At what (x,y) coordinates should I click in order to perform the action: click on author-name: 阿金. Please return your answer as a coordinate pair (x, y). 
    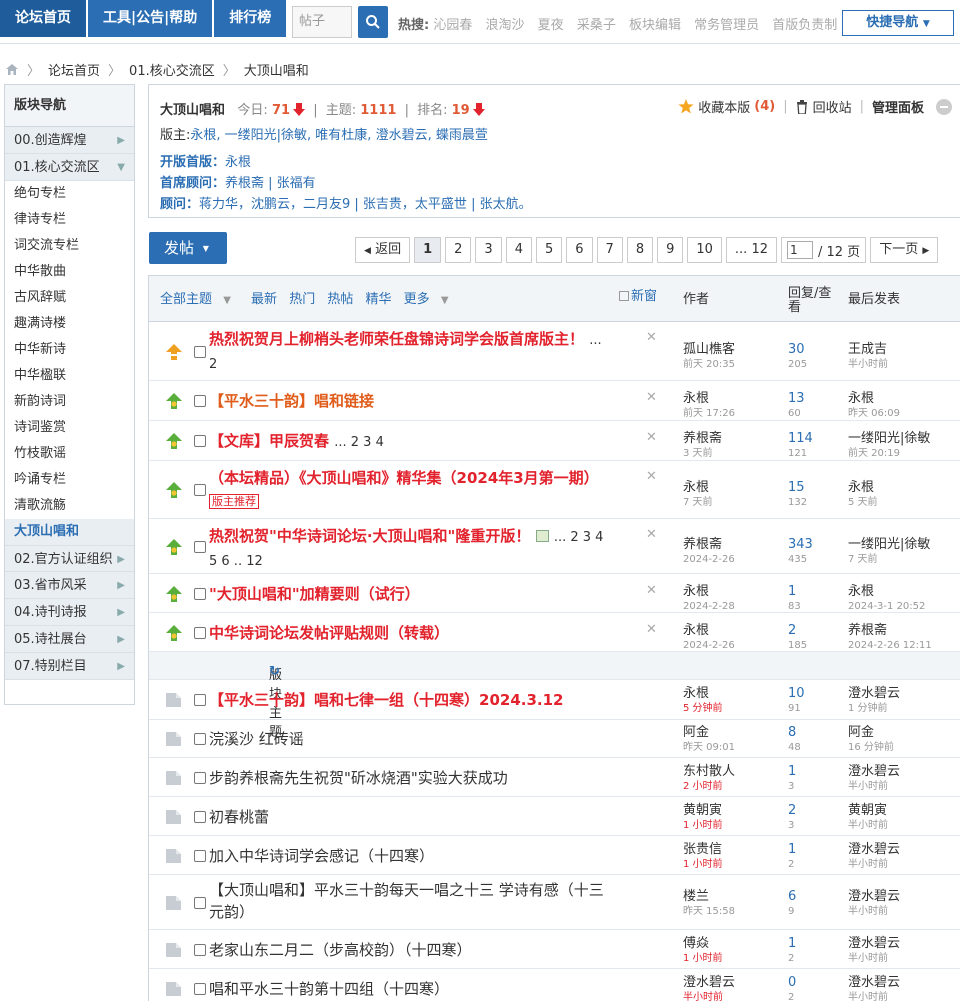
    Looking at the image, I should click on (696, 732).